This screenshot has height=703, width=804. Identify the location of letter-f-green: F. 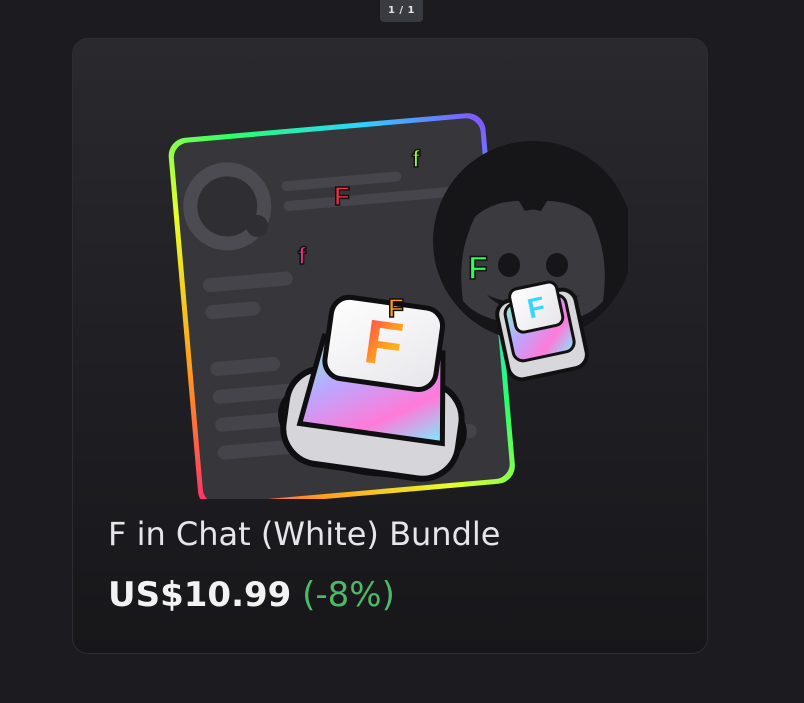
(478, 268).